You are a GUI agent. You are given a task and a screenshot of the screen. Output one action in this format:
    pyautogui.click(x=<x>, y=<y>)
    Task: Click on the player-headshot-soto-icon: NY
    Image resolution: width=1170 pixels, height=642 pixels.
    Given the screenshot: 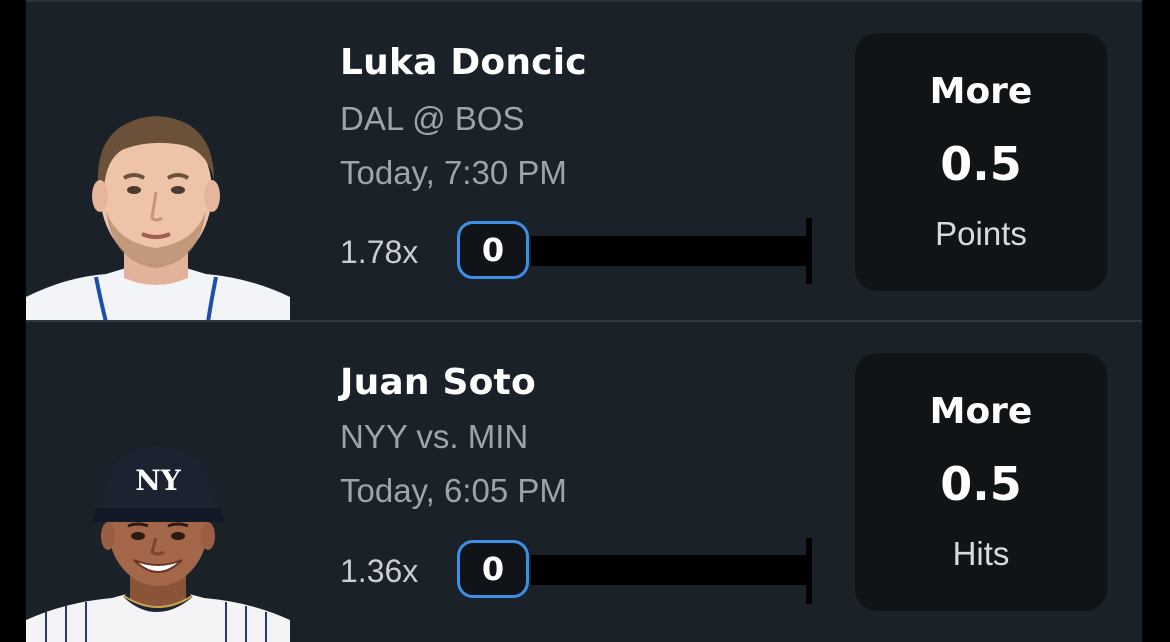 What is the action you would take?
    pyautogui.click(x=158, y=527)
    